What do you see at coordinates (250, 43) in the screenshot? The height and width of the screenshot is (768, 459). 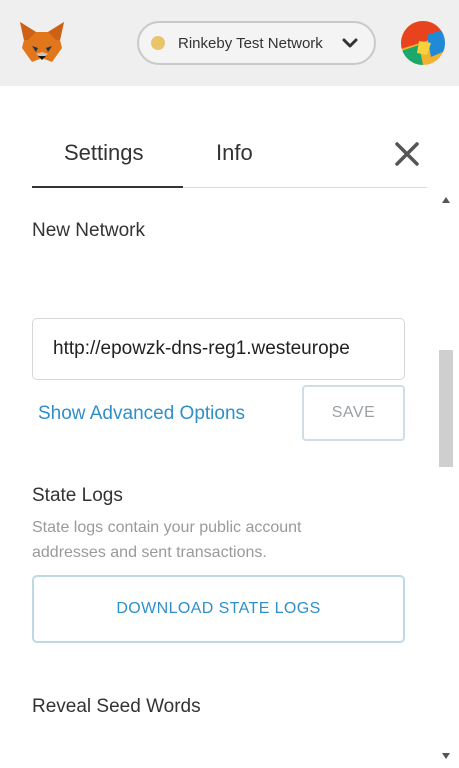 I see `network-label: Rinkeby Test Network` at bounding box center [250, 43].